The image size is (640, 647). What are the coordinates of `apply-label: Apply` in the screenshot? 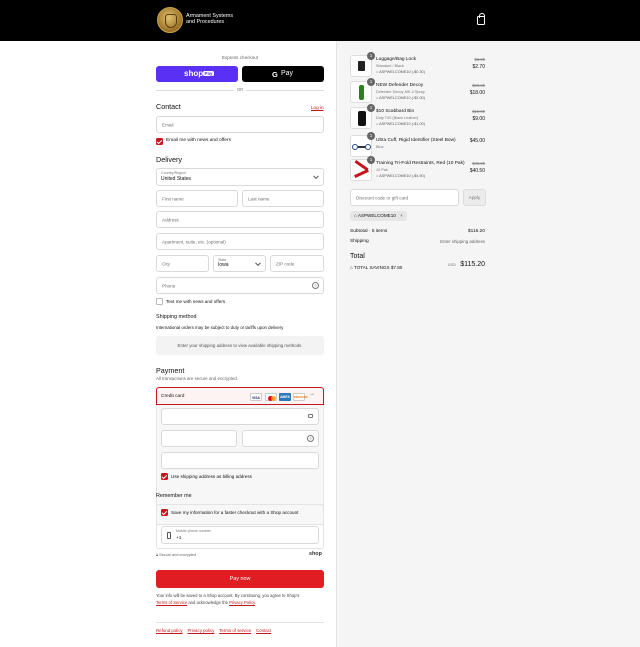 It's located at (474, 197).